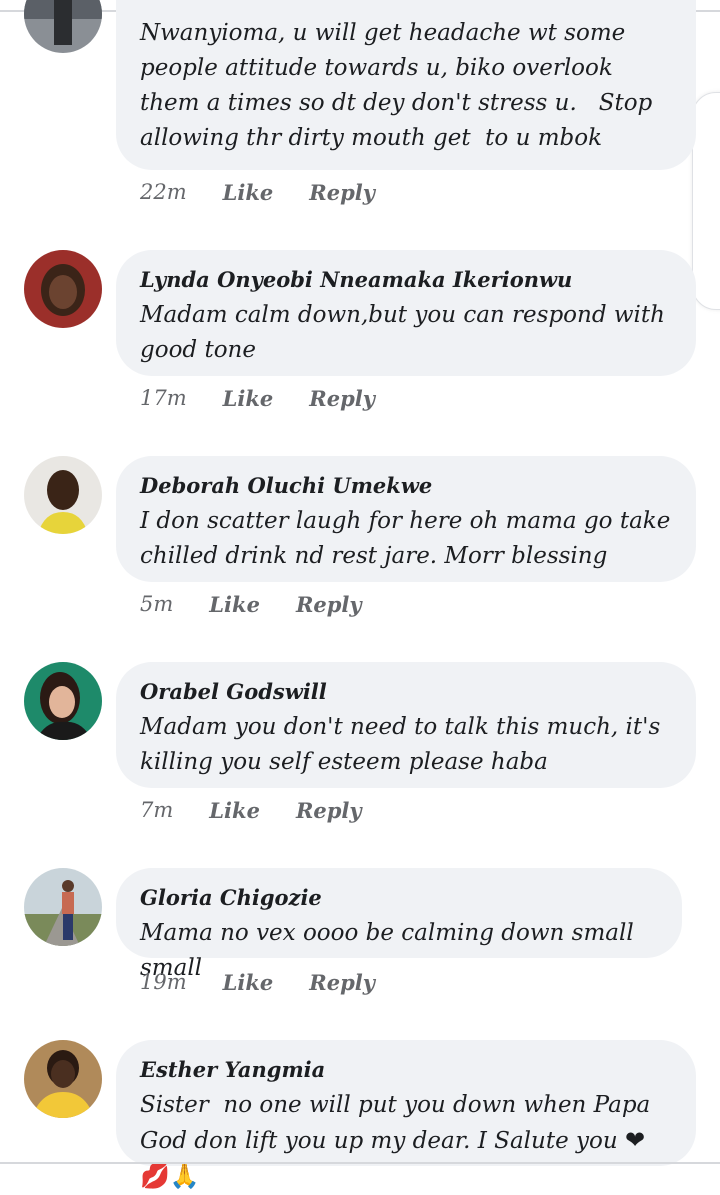 Image resolution: width=720 pixels, height=1195 pixels. Describe the element at coordinates (406, 280) in the screenshot. I see `comment-author: Lynda Onyeobi Nneamaka Ikerionwu` at that location.